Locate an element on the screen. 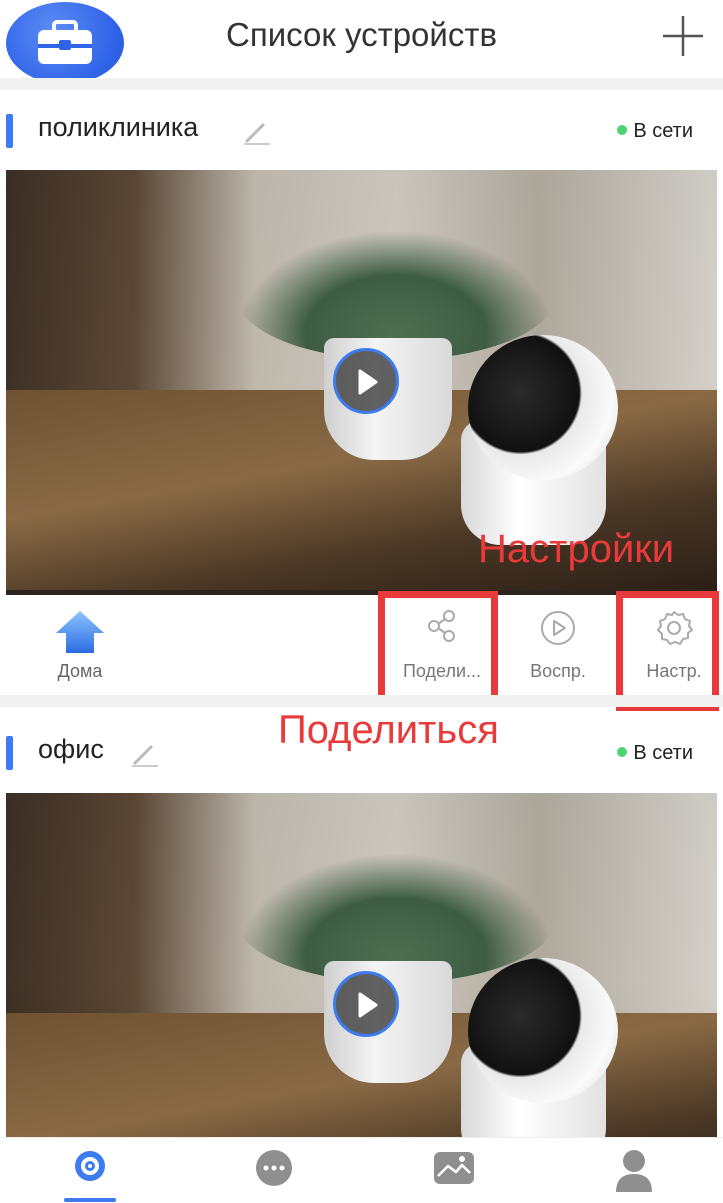 The height and width of the screenshot is (1203, 723). section-divider is located at coordinates (361, 701).